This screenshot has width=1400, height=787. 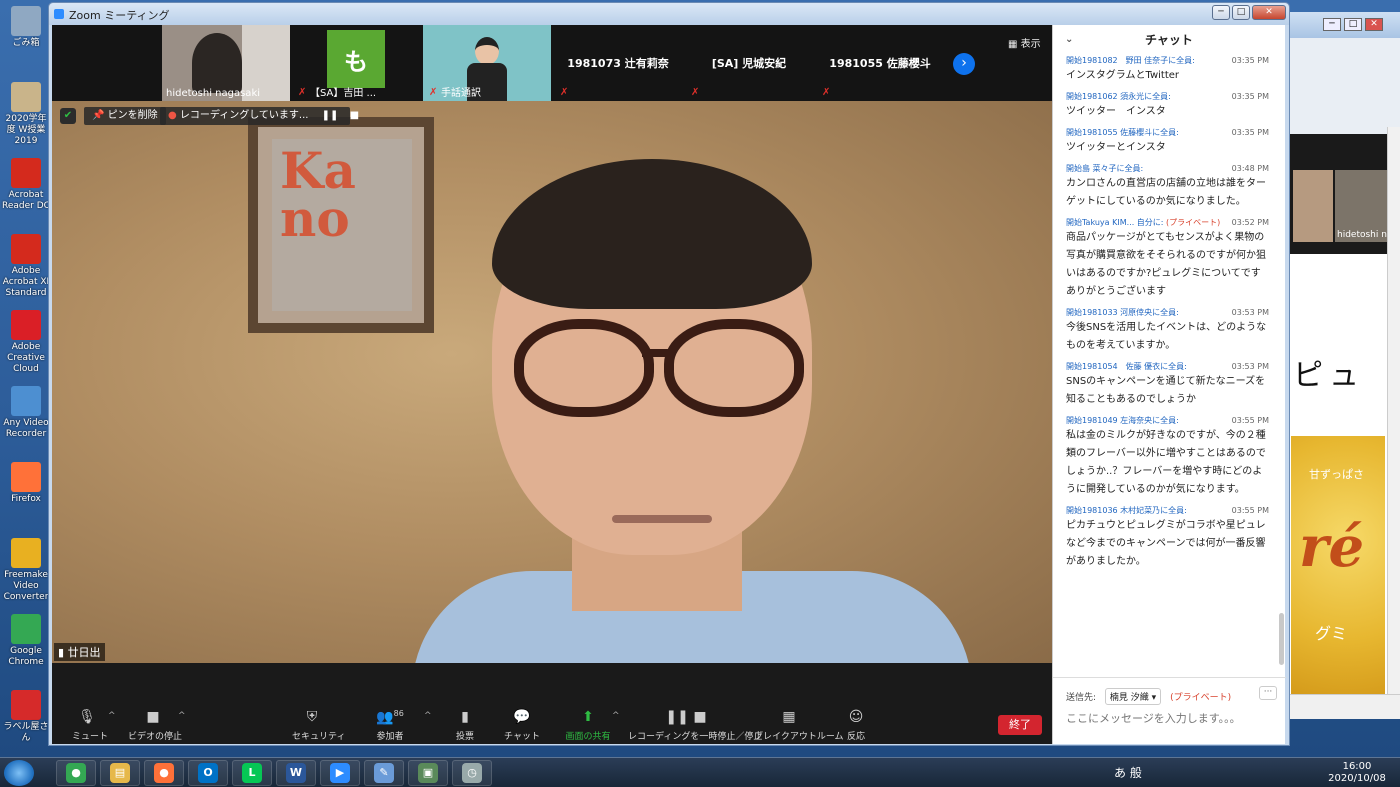 I want to click on participants-button: 👥86 参加者, so click(x=390, y=725).